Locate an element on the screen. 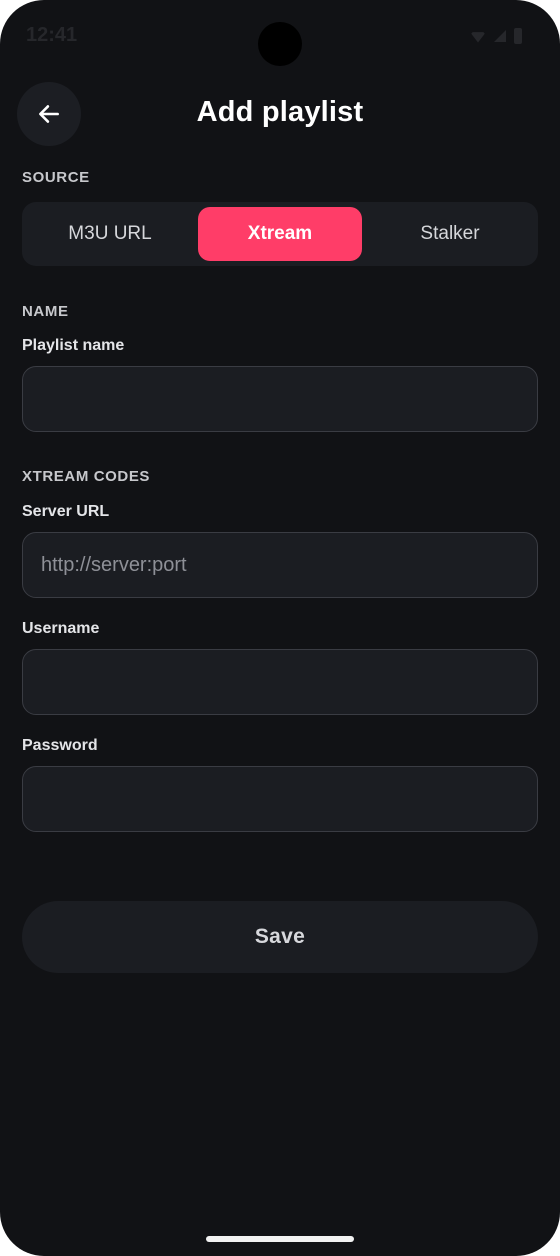  signal-icon is located at coordinates (500, 36).